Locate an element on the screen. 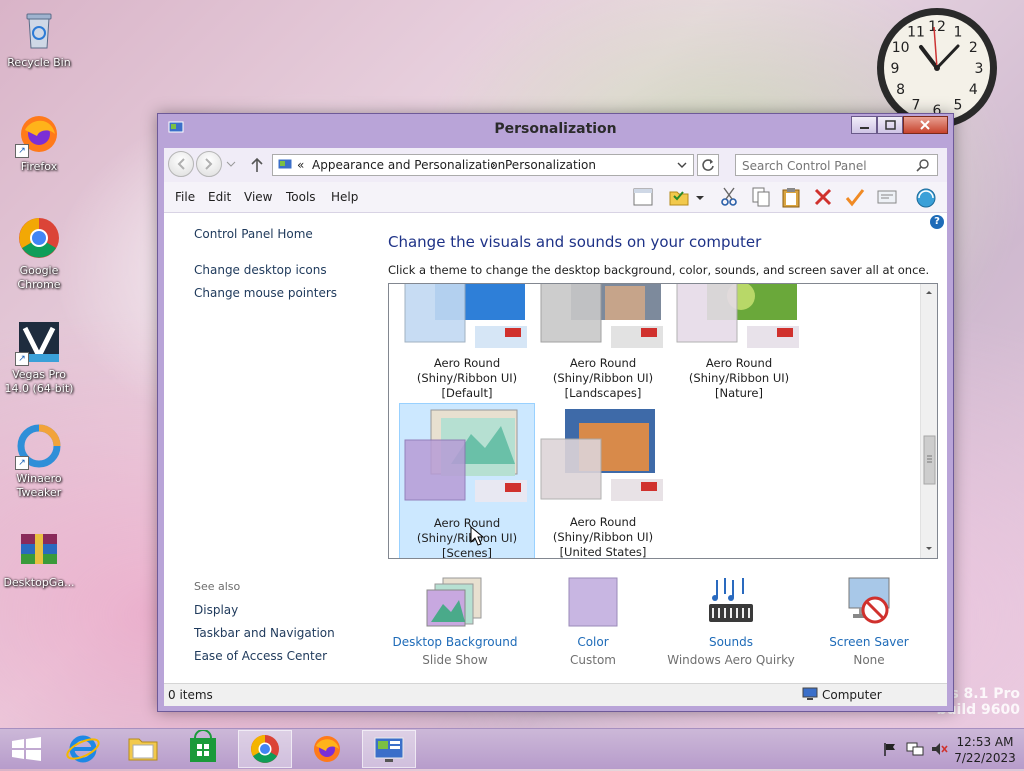 The image size is (1024, 771). clock-numeral: 12 is located at coordinates (937, 27).